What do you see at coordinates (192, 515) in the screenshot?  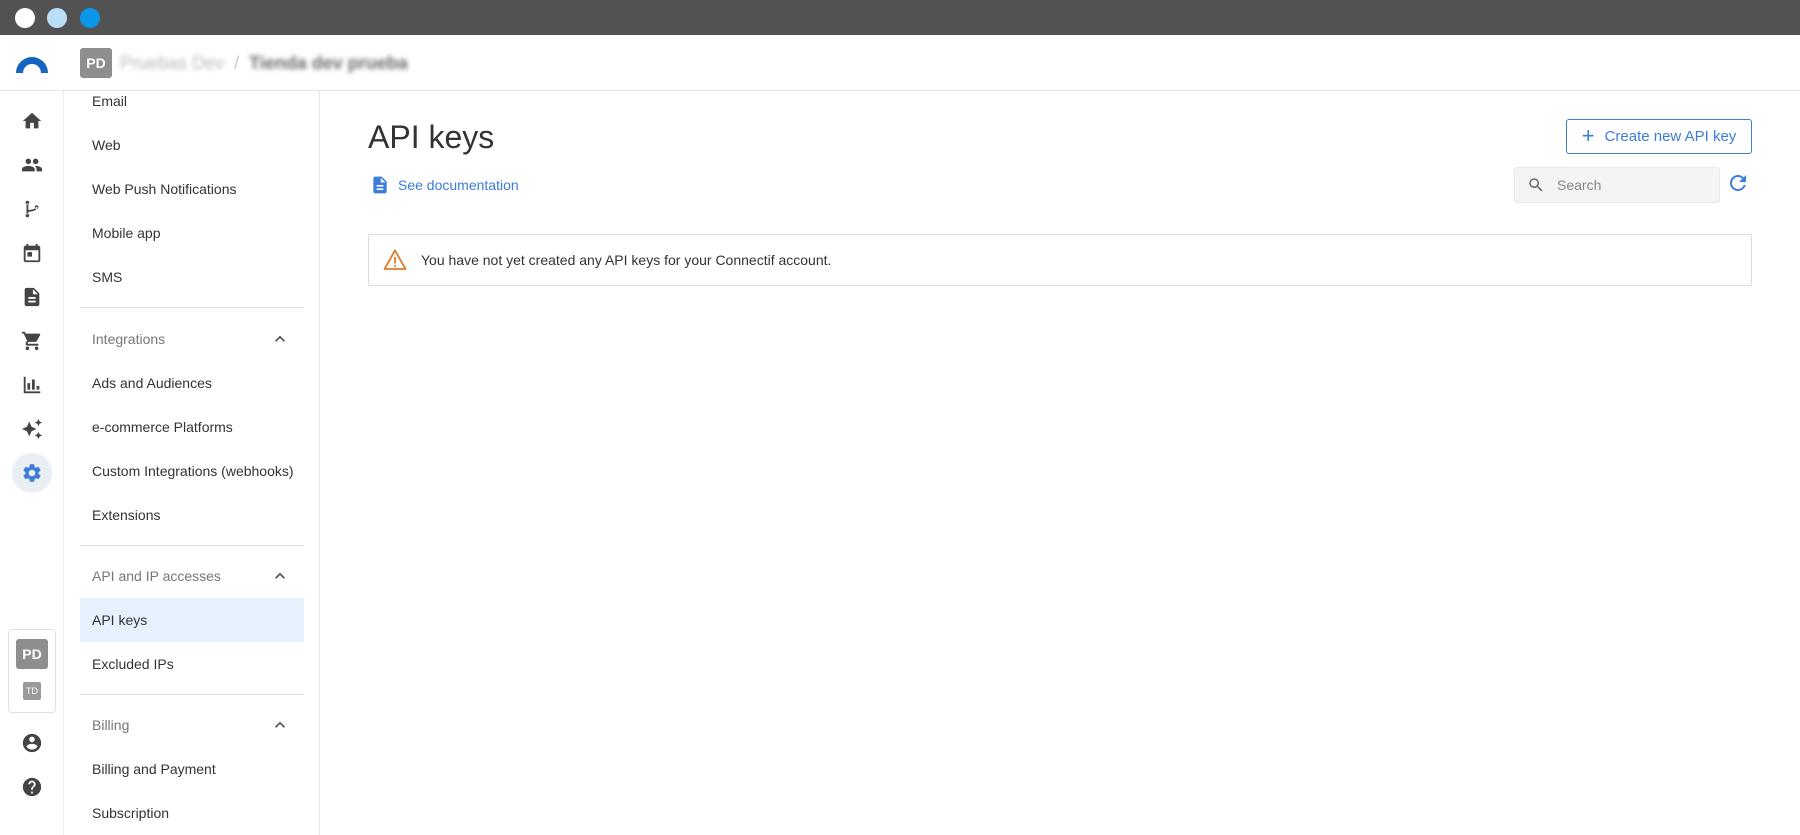 I see `sidebar-item-extensions: Extensions` at bounding box center [192, 515].